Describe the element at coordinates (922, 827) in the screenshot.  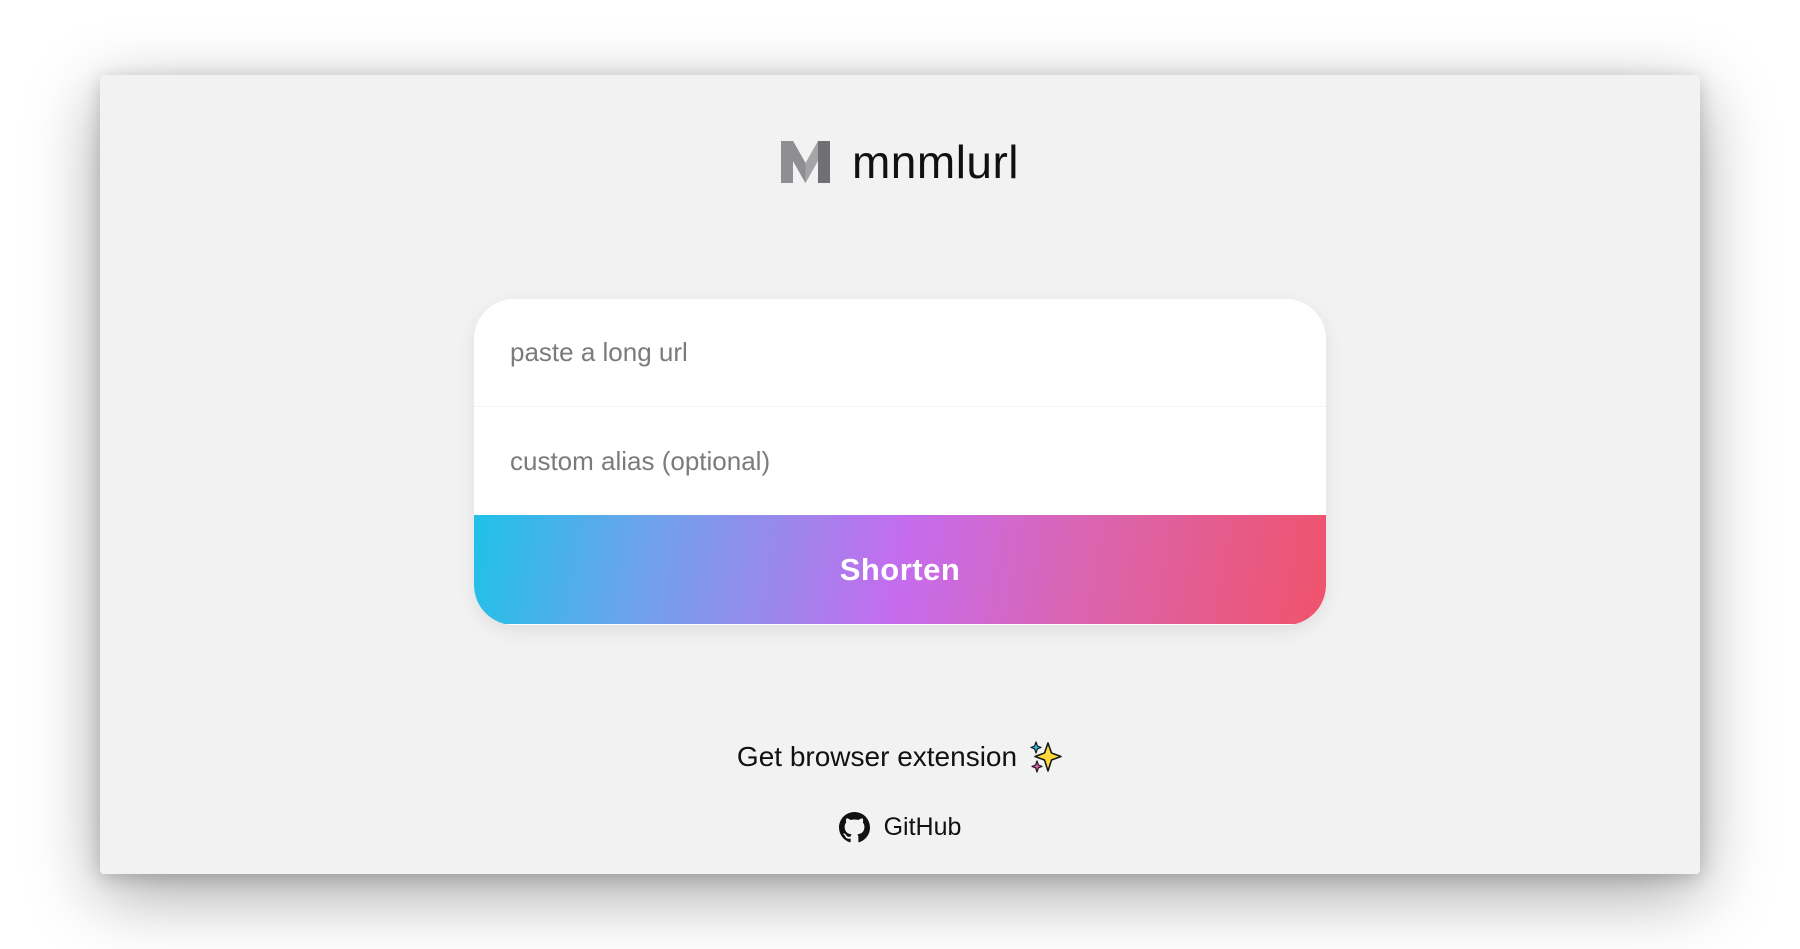
I see `github-label: GitHub` at that location.